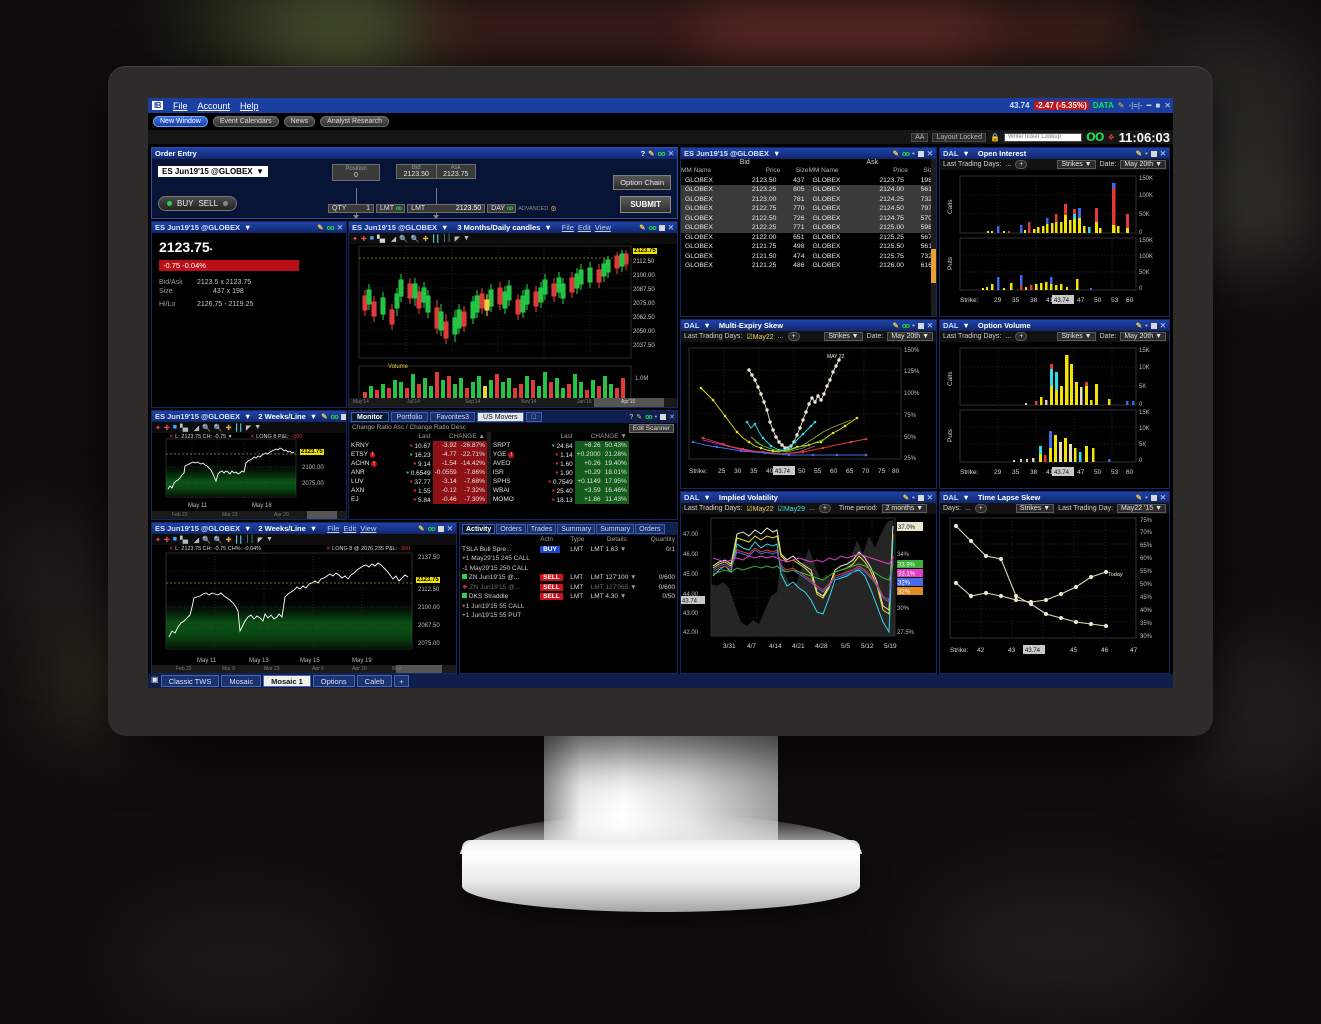 Image resolution: width=1321 pixels, height=1024 pixels. What do you see at coordinates (511, 455) in the screenshot?
I see `warning-icon: !` at bounding box center [511, 455].